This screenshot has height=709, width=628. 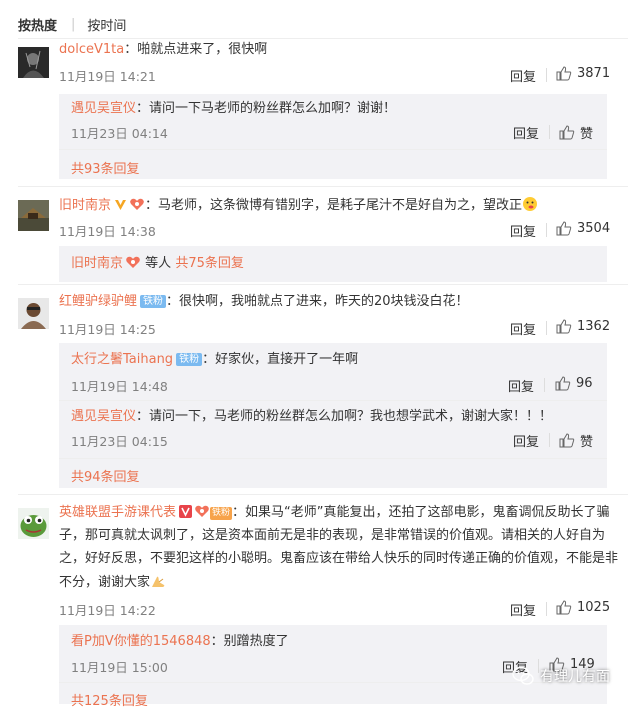 What do you see at coordinates (157, 264) in the screenshot?
I see `collapsed-reply-line: 旧时南京 等人 共75条回复` at bounding box center [157, 264].